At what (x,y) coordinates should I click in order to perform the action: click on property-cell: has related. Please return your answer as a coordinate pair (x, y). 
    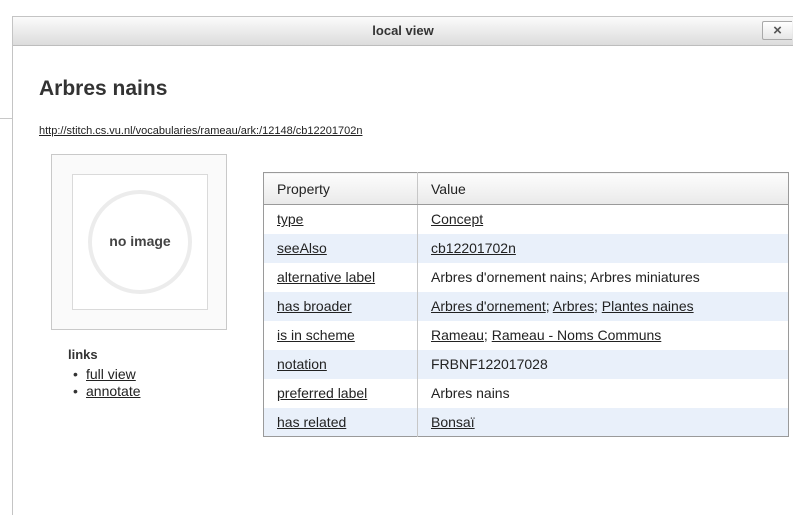
    Looking at the image, I should click on (340, 422).